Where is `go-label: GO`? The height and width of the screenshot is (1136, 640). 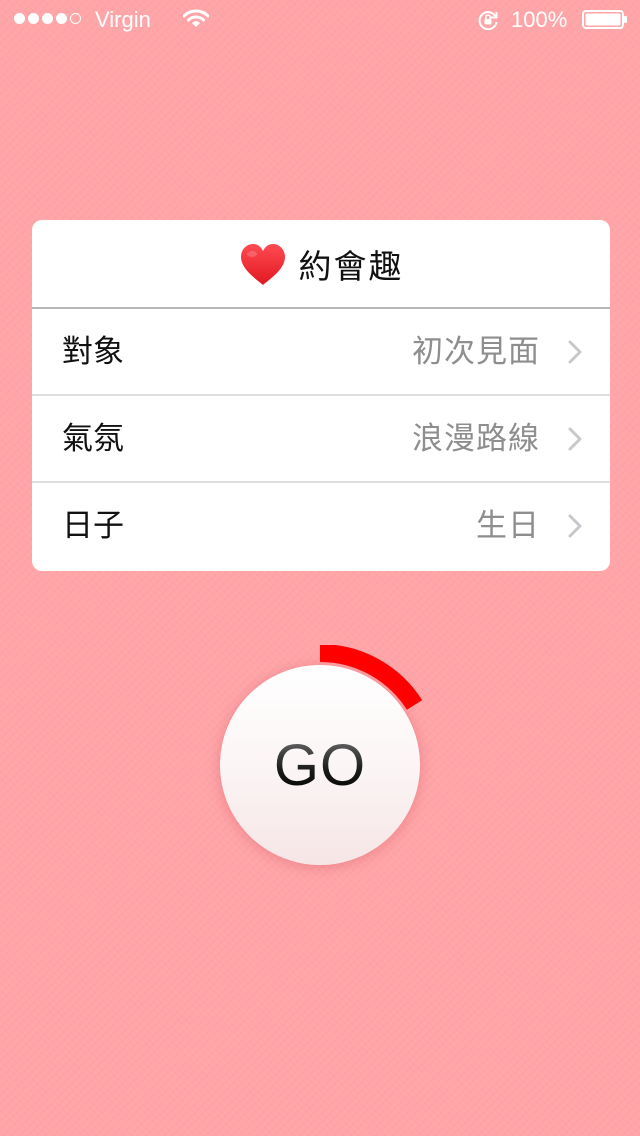 go-label: GO is located at coordinates (320, 765).